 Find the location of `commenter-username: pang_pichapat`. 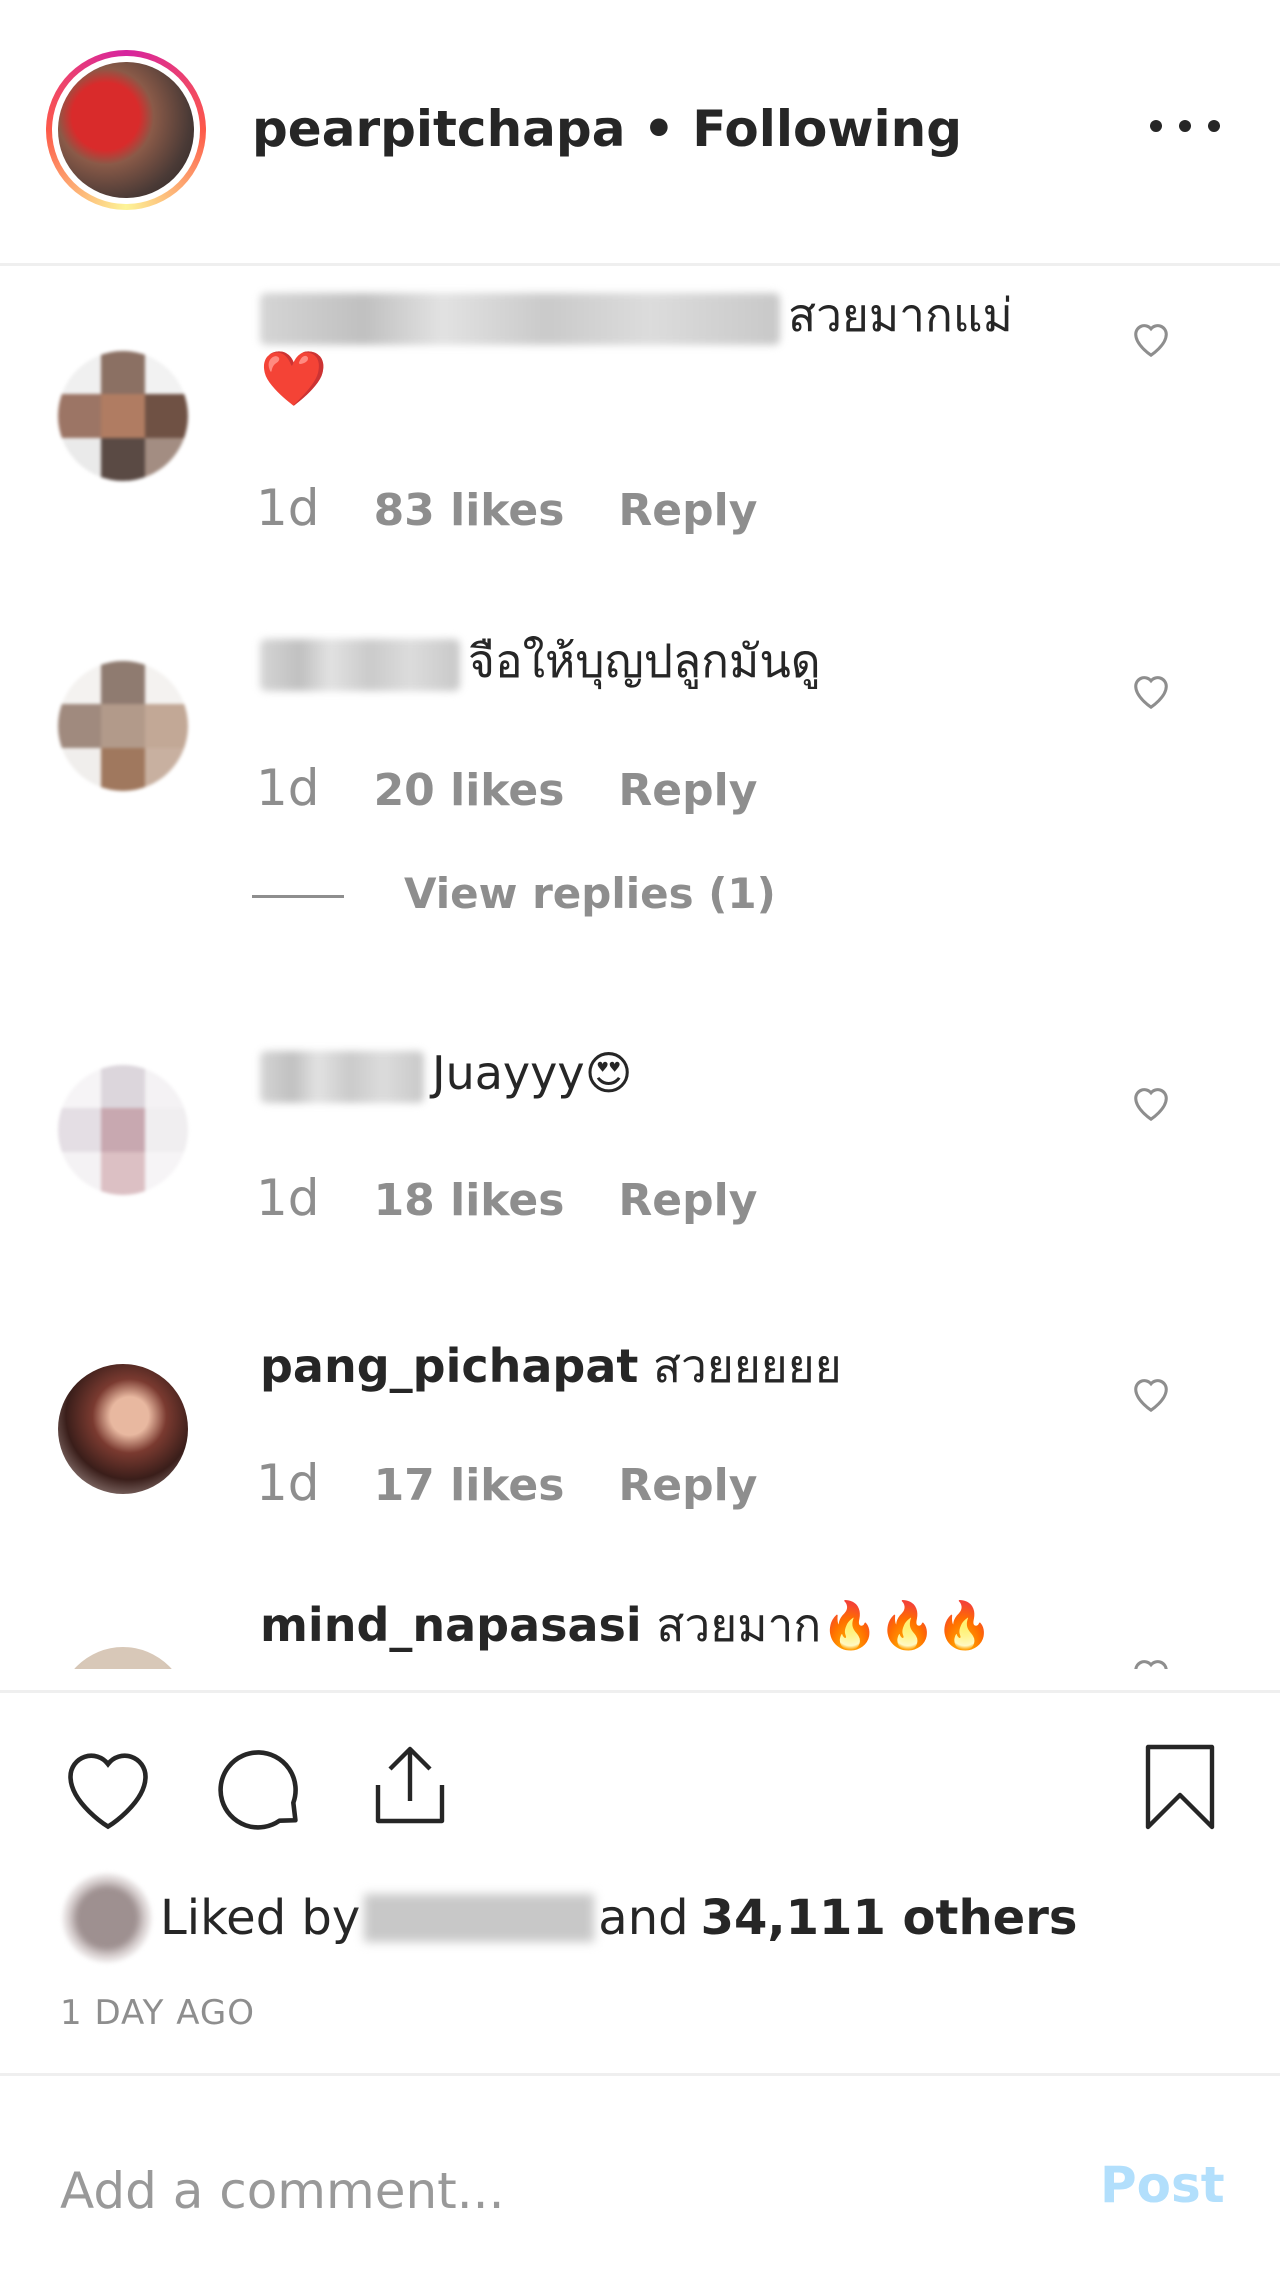

commenter-username: pang_pichapat is located at coordinates (449, 1366).